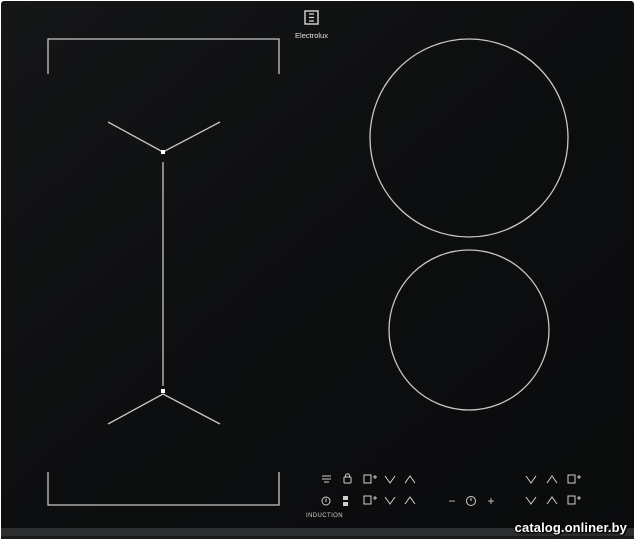 This screenshot has width=635, height=550. Describe the element at coordinates (490, 501) in the screenshot. I see `timer-plus-button: +` at that location.